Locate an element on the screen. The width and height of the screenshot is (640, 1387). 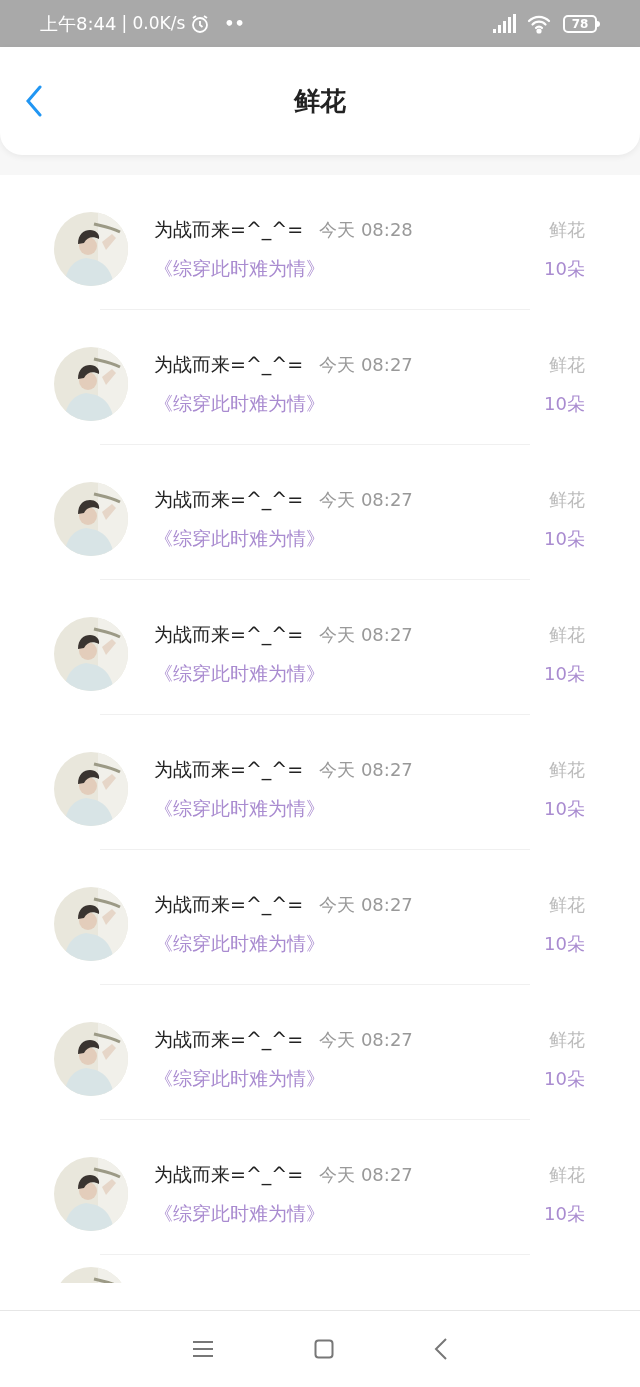
status-time: 上午8:44 is located at coordinates (78, 24).